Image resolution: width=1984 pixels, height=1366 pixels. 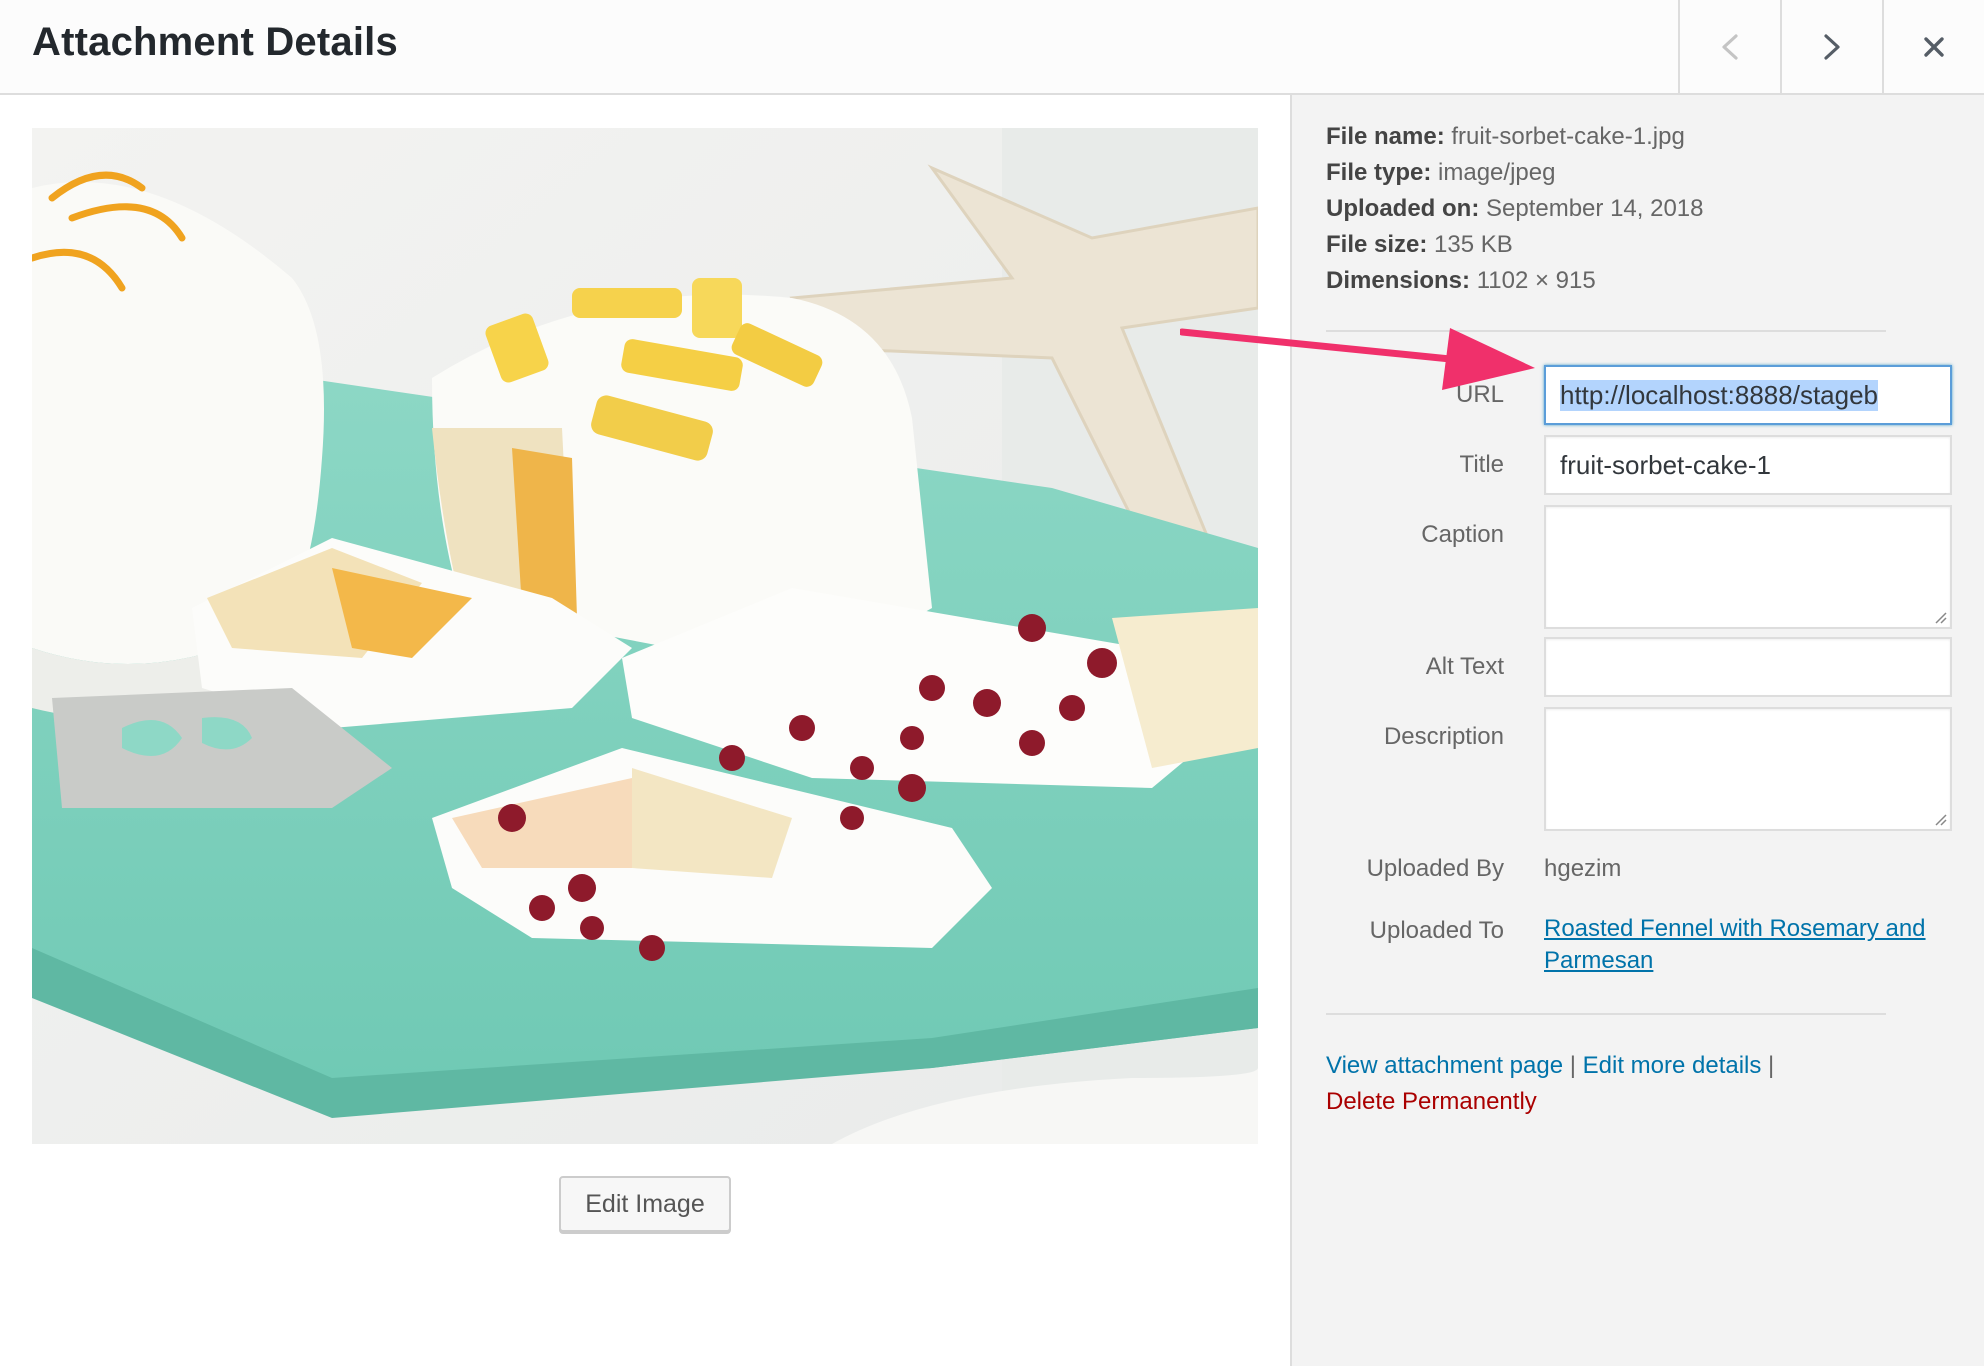 What do you see at coordinates (1497, 172) in the screenshot?
I see `file-type-value: image/jpeg` at bounding box center [1497, 172].